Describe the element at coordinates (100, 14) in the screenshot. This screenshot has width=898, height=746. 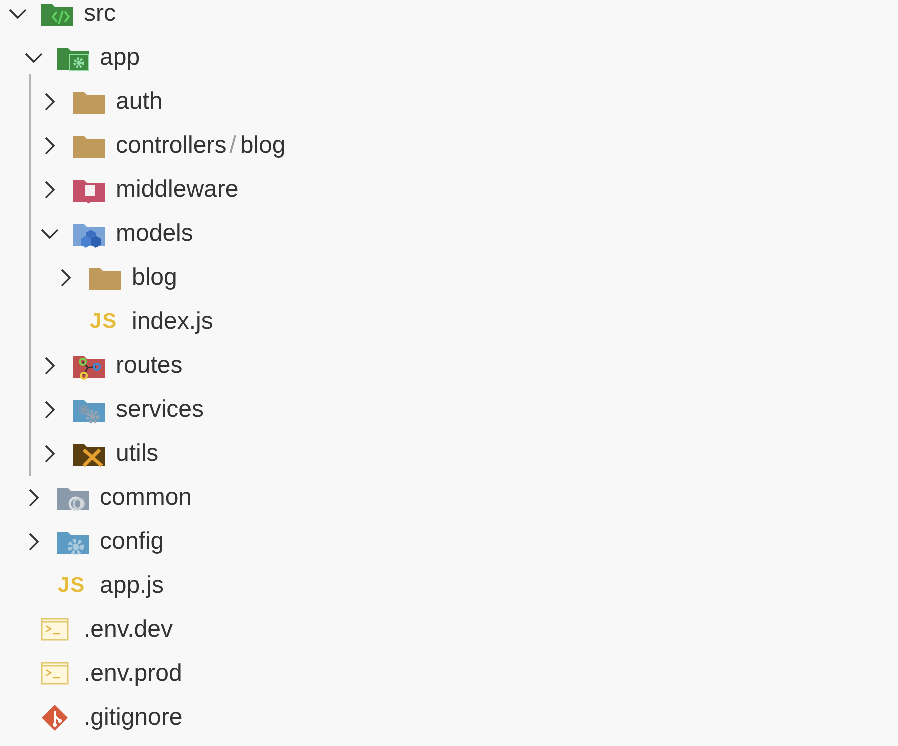
I see `tree-item-label: src` at that location.